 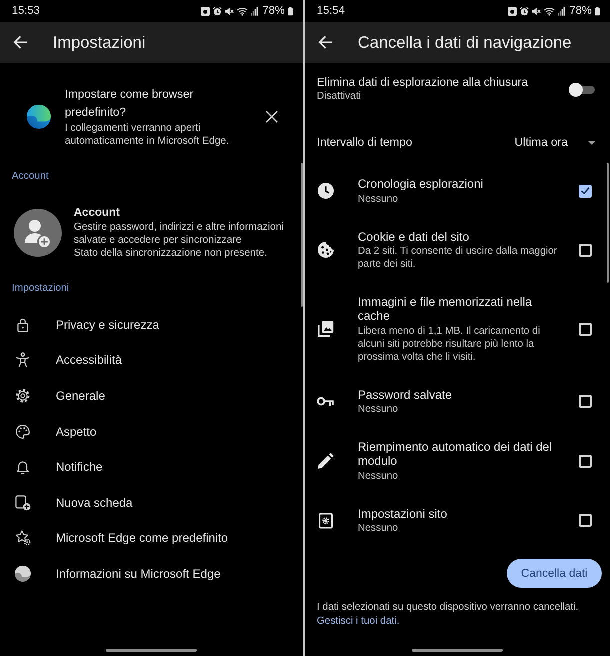 I want to click on setting-label: Elimina dati di esplorazione alla chiusura, so click(x=422, y=82).